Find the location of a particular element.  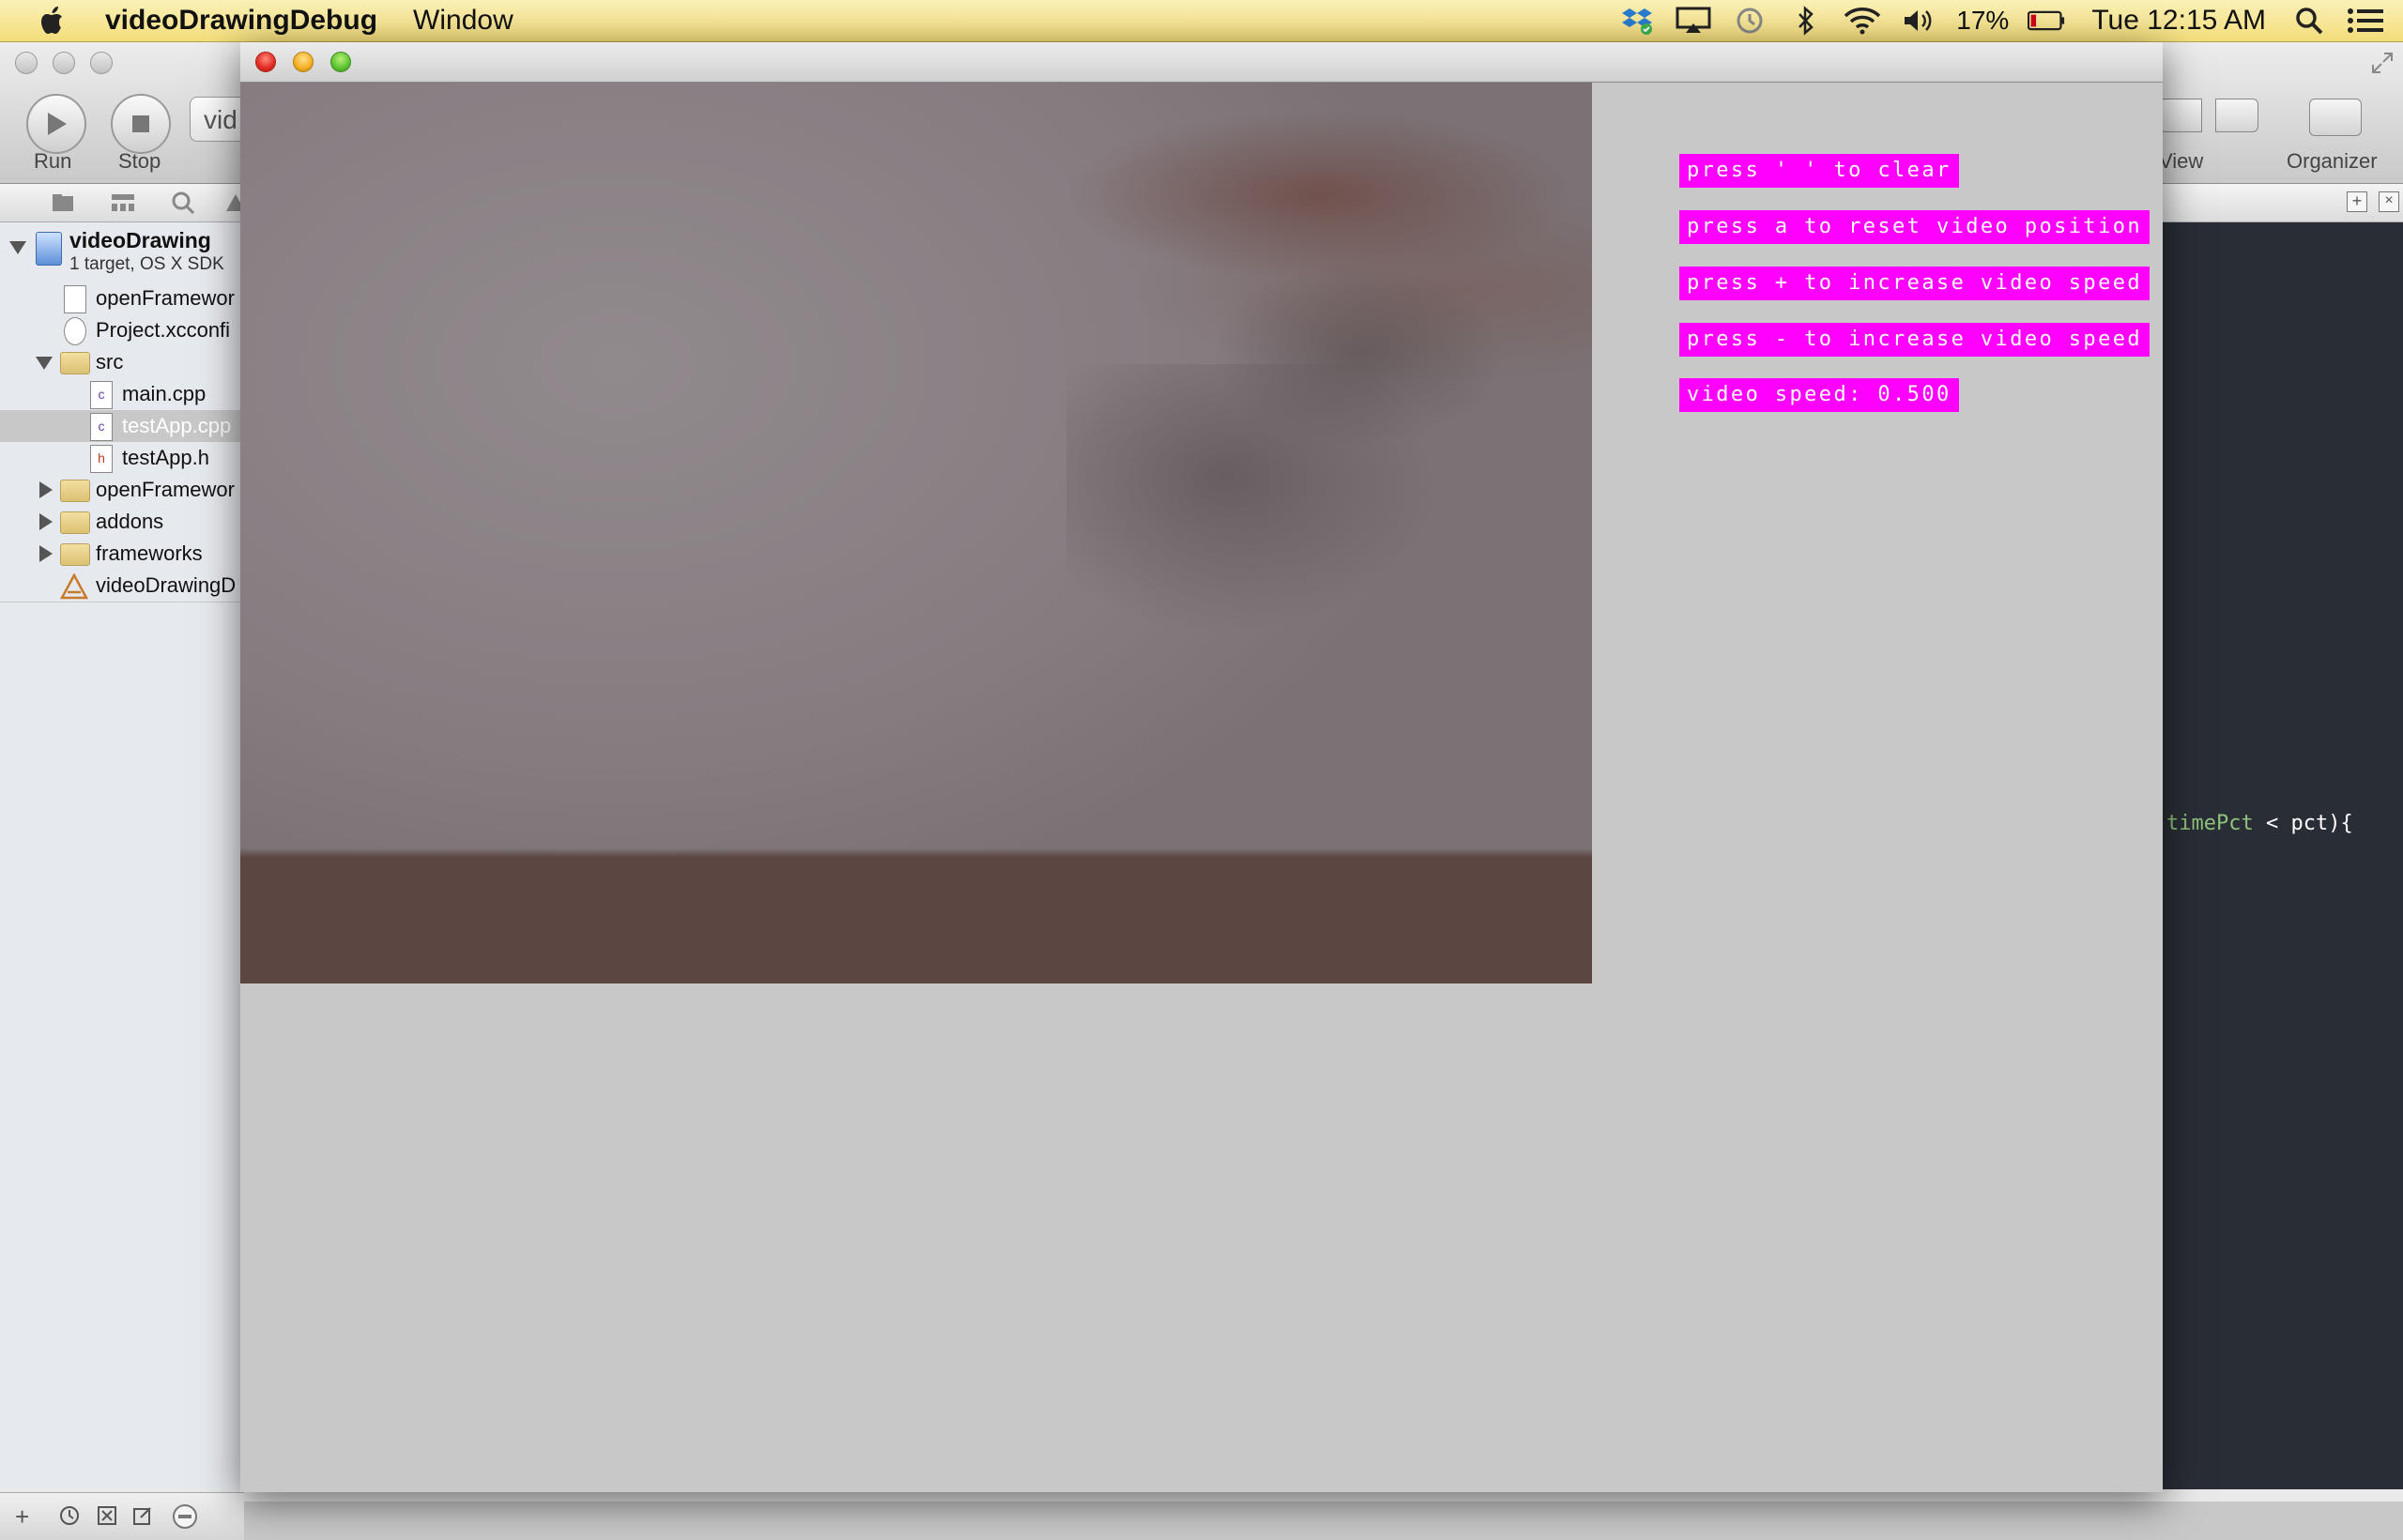

zoom-button-inactive is located at coordinates (102, 63).